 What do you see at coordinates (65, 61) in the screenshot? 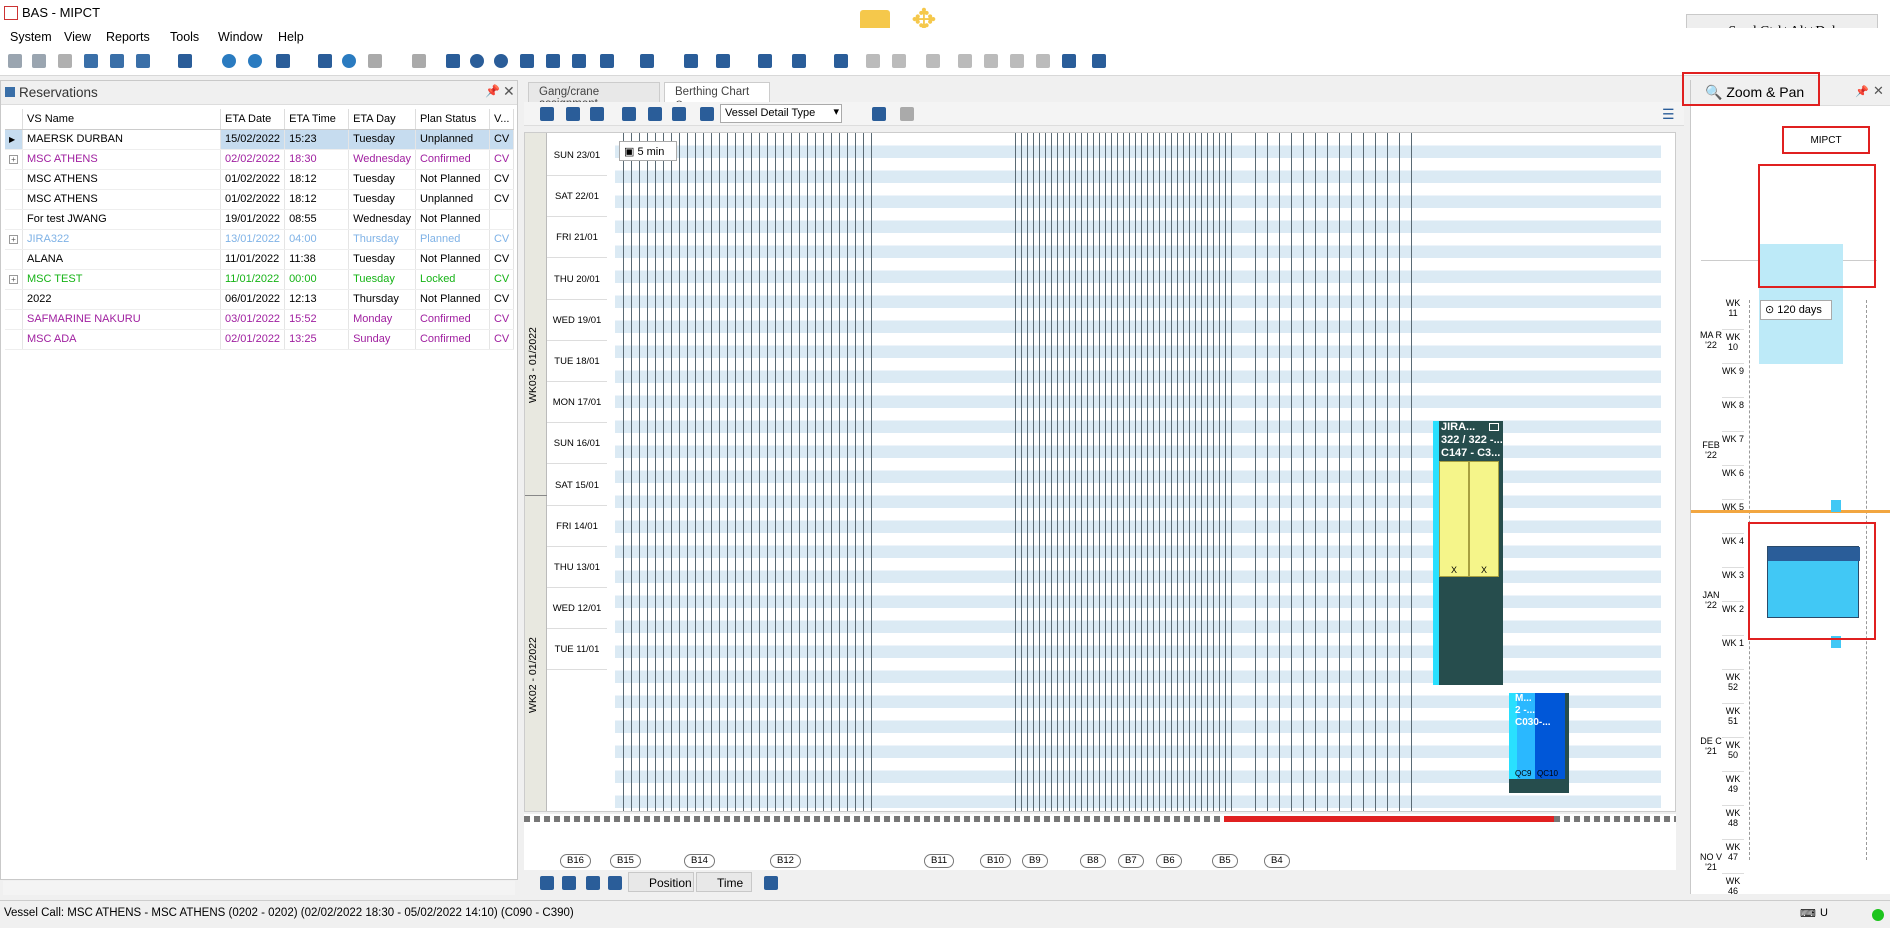
I see `delete-icon` at bounding box center [65, 61].